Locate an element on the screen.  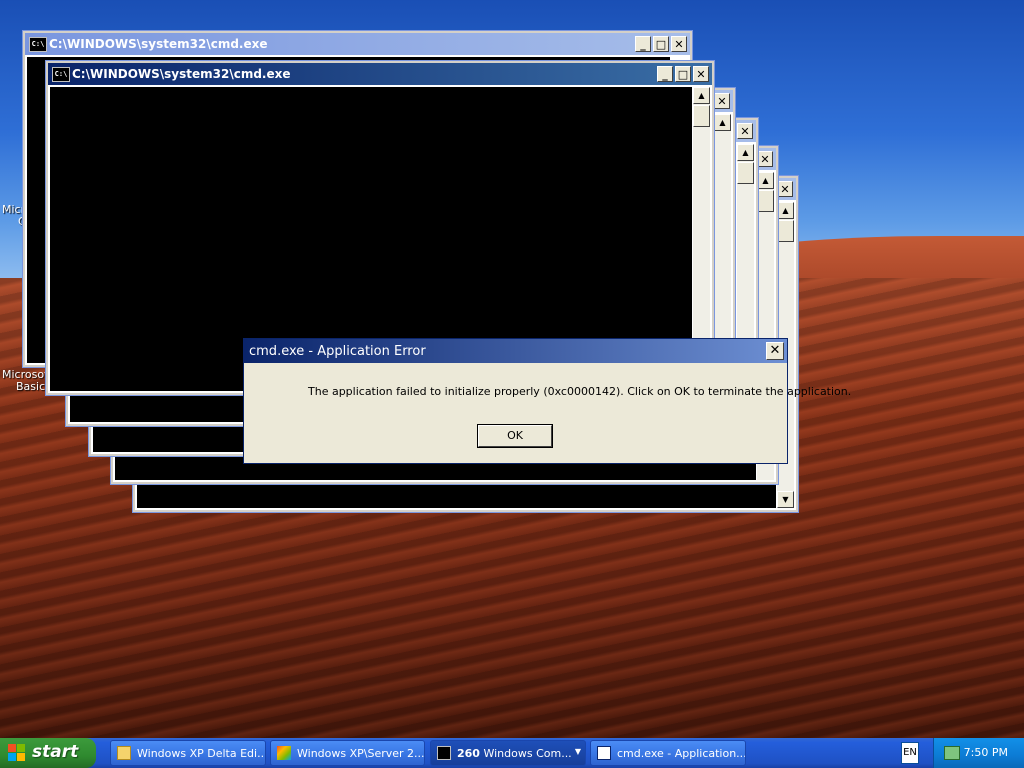
chevron-down-icon: ▼ is located at coordinates (577, 751).